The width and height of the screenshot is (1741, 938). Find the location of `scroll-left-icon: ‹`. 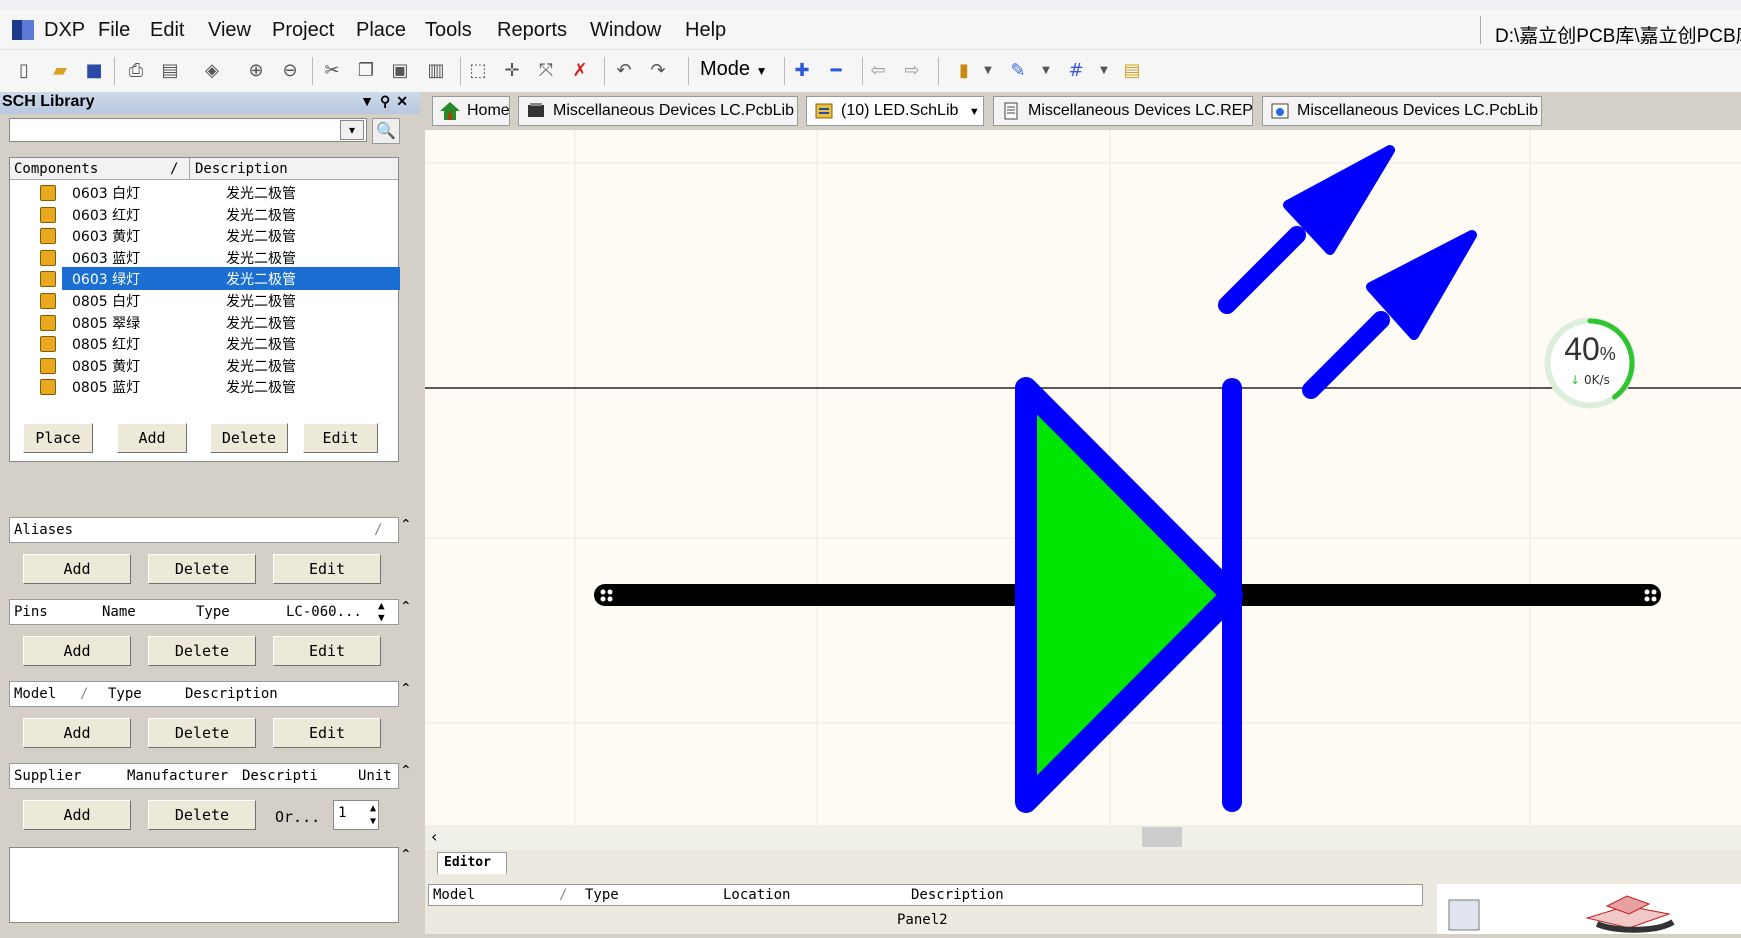

scroll-left-icon: ‹ is located at coordinates (434, 836).